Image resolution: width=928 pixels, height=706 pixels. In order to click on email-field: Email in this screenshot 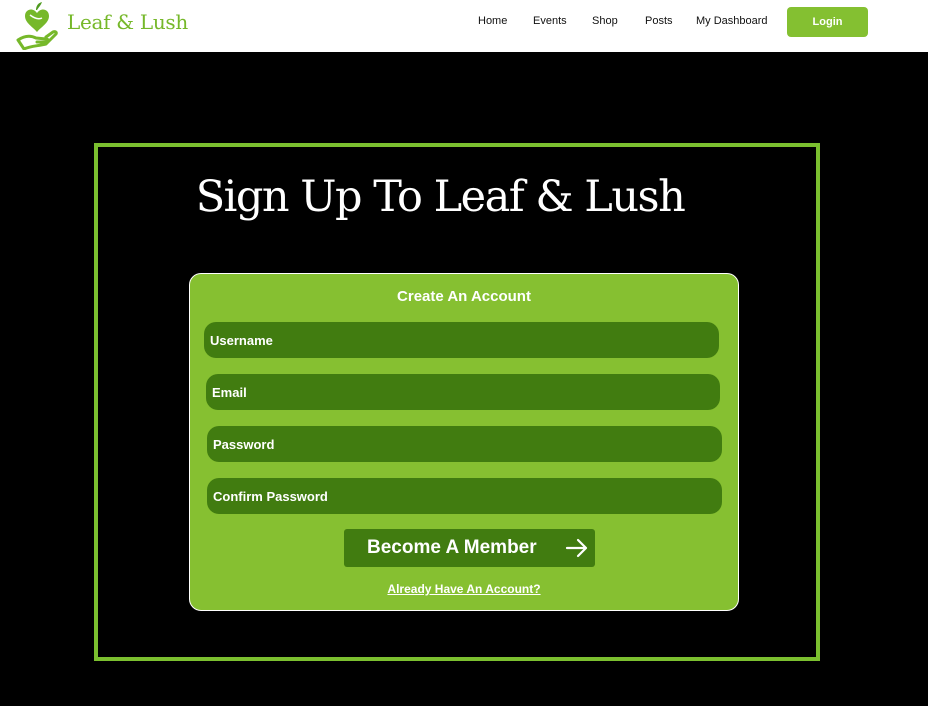, I will do `click(463, 392)`.